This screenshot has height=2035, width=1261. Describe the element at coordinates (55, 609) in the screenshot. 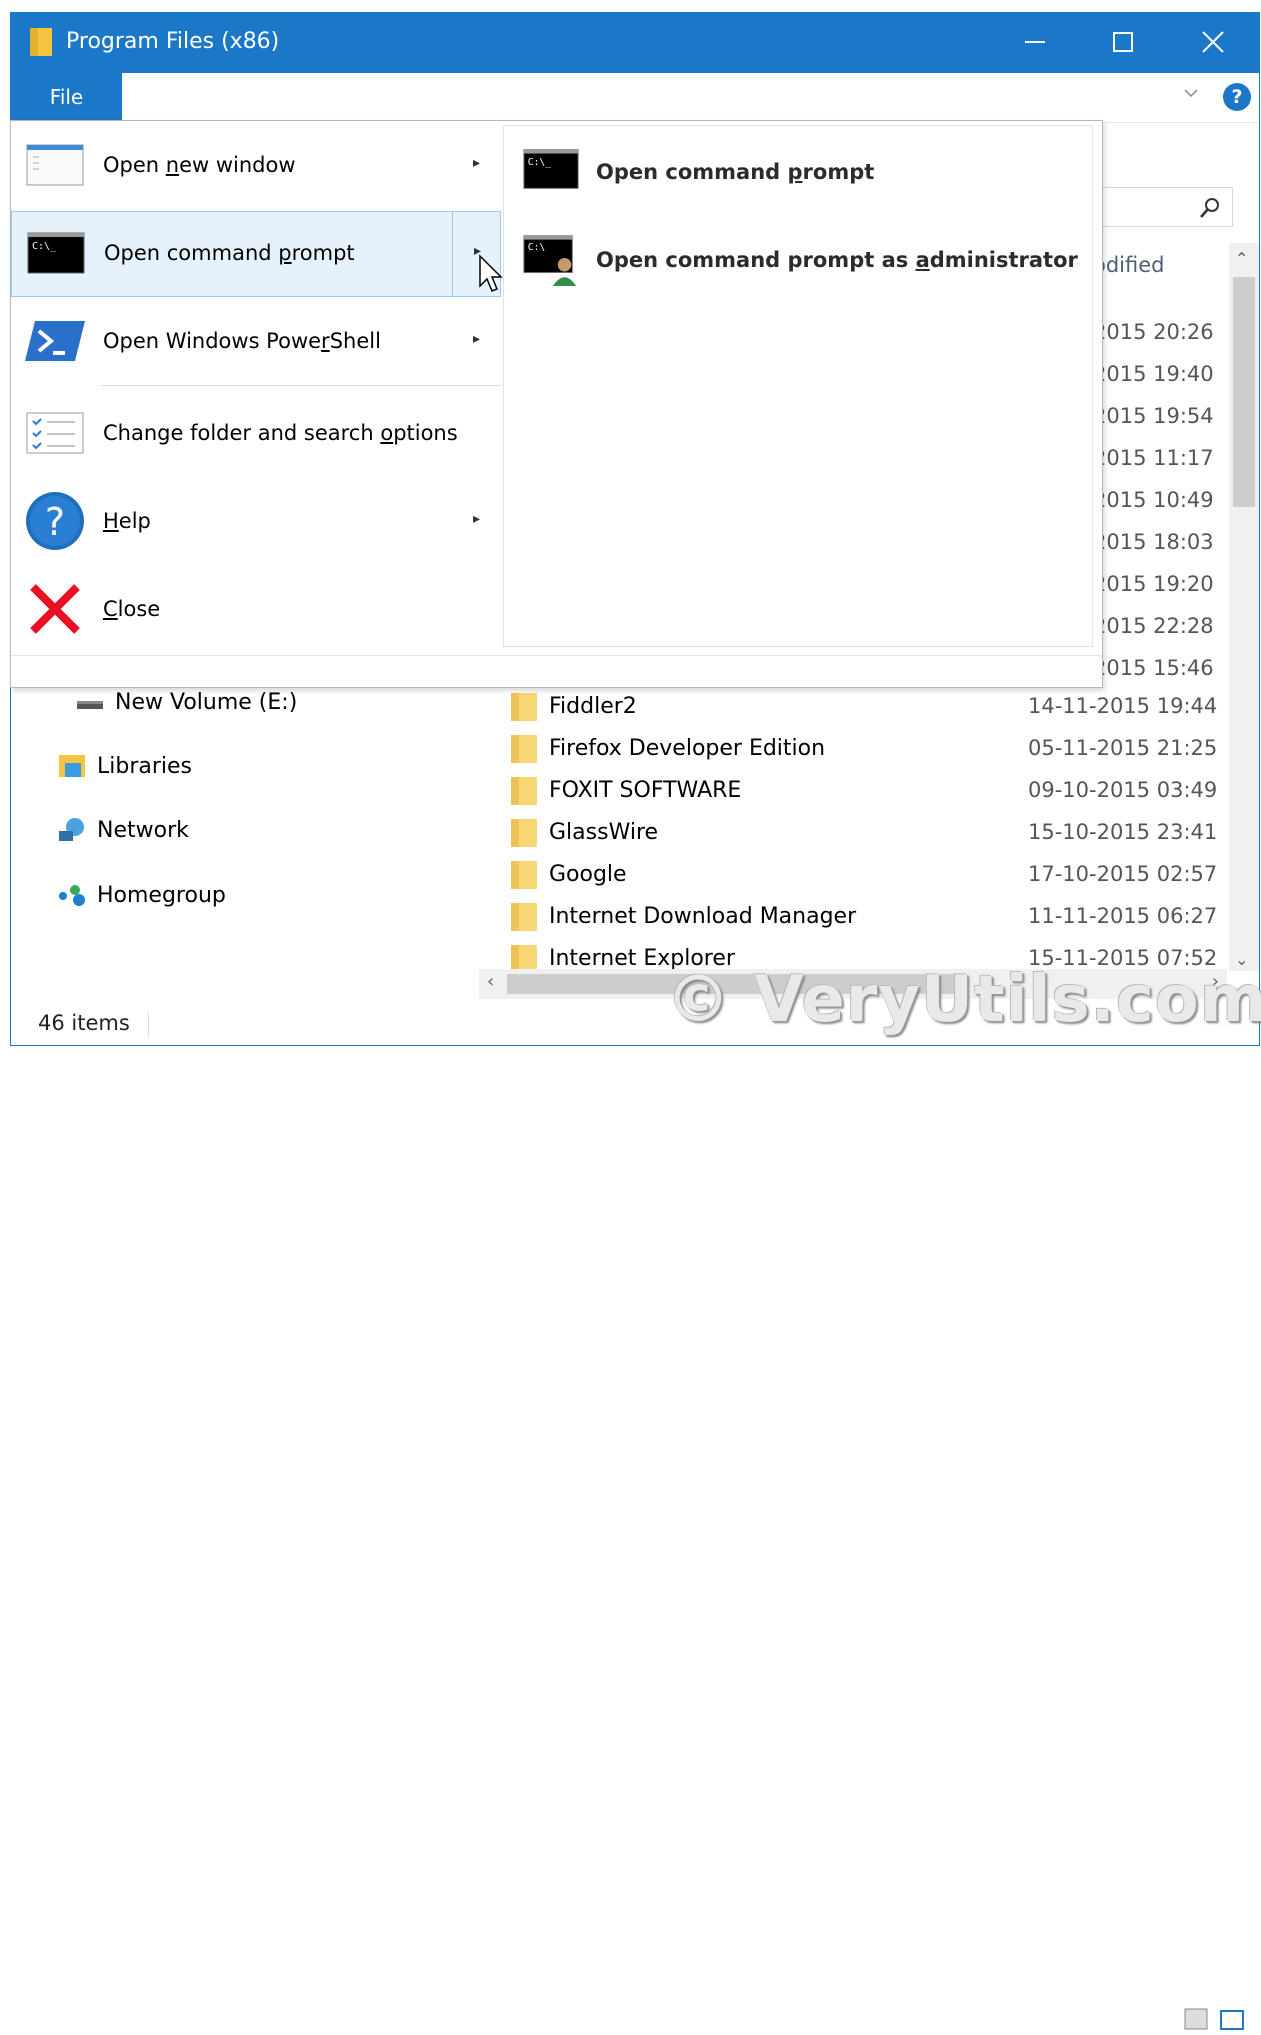

I see `close-red-icon` at that location.